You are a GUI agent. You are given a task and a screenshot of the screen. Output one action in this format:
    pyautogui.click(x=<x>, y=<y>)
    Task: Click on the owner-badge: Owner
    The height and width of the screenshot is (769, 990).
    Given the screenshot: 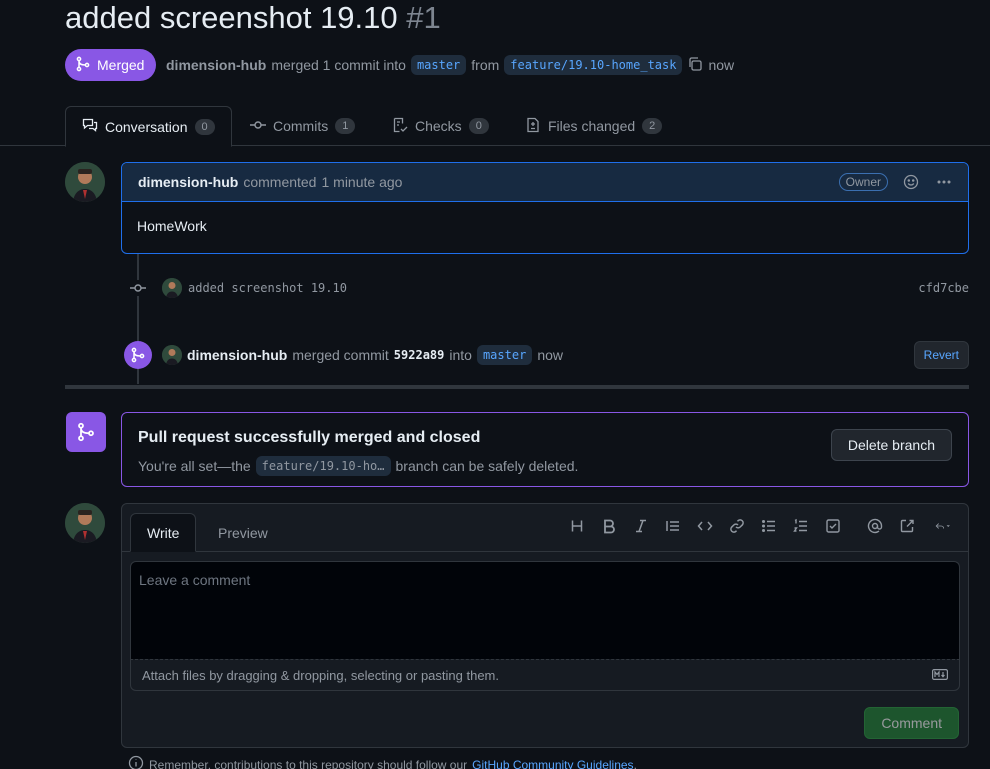 What is the action you would take?
    pyautogui.click(x=863, y=182)
    